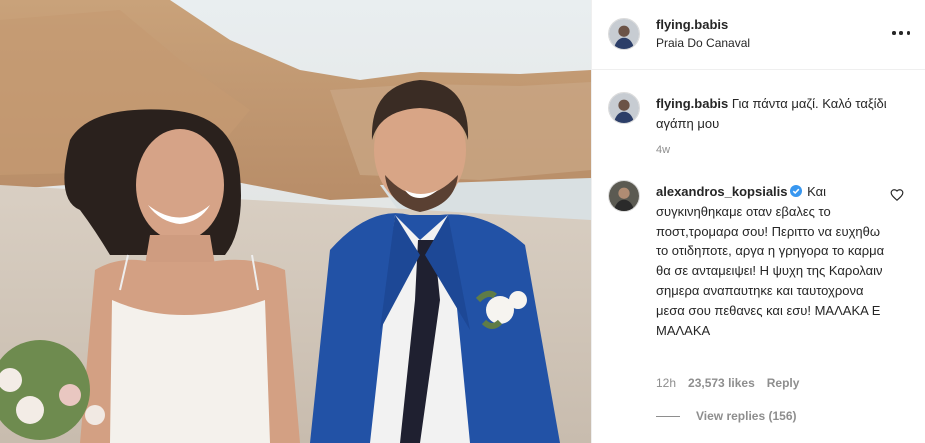 The image size is (925, 443). Describe the element at coordinates (722, 191) in the screenshot. I see `comment-username: alexandros_kopsialis` at that location.